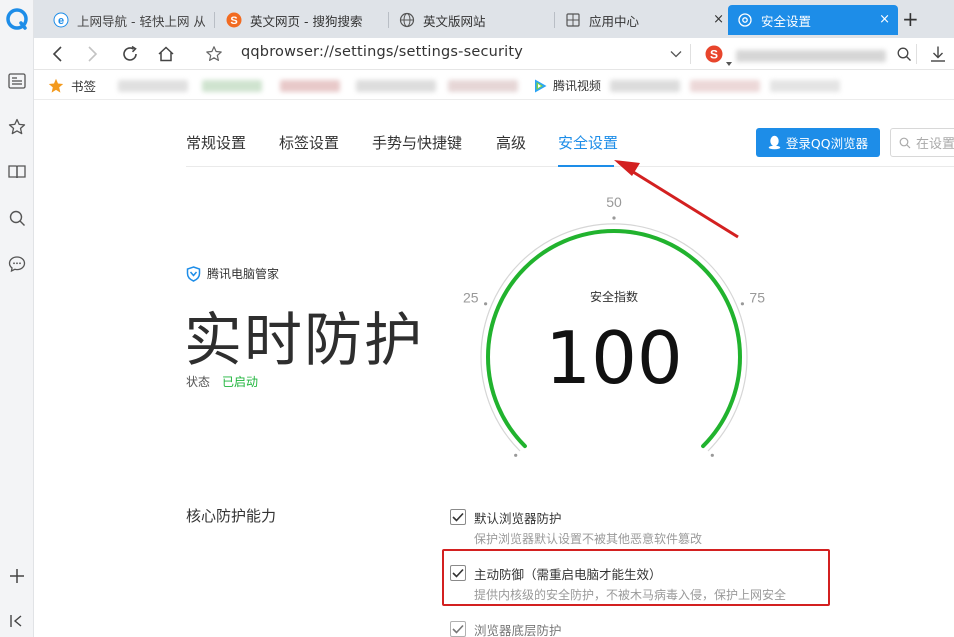 The height and width of the screenshot is (637, 954). I want to click on left-sidebar, so click(17, 318).